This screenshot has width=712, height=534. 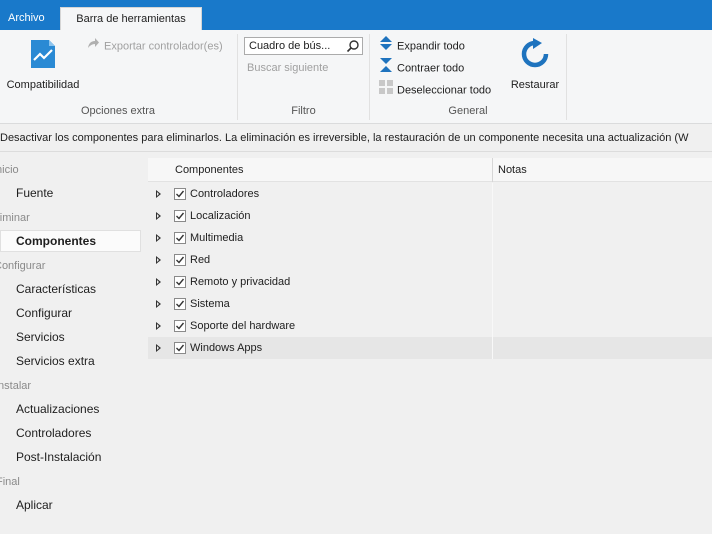 What do you see at coordinates (70, 433) in the screenshot?
I see `nav-item-controladores: Controladores` at bounding box center [70, 433].